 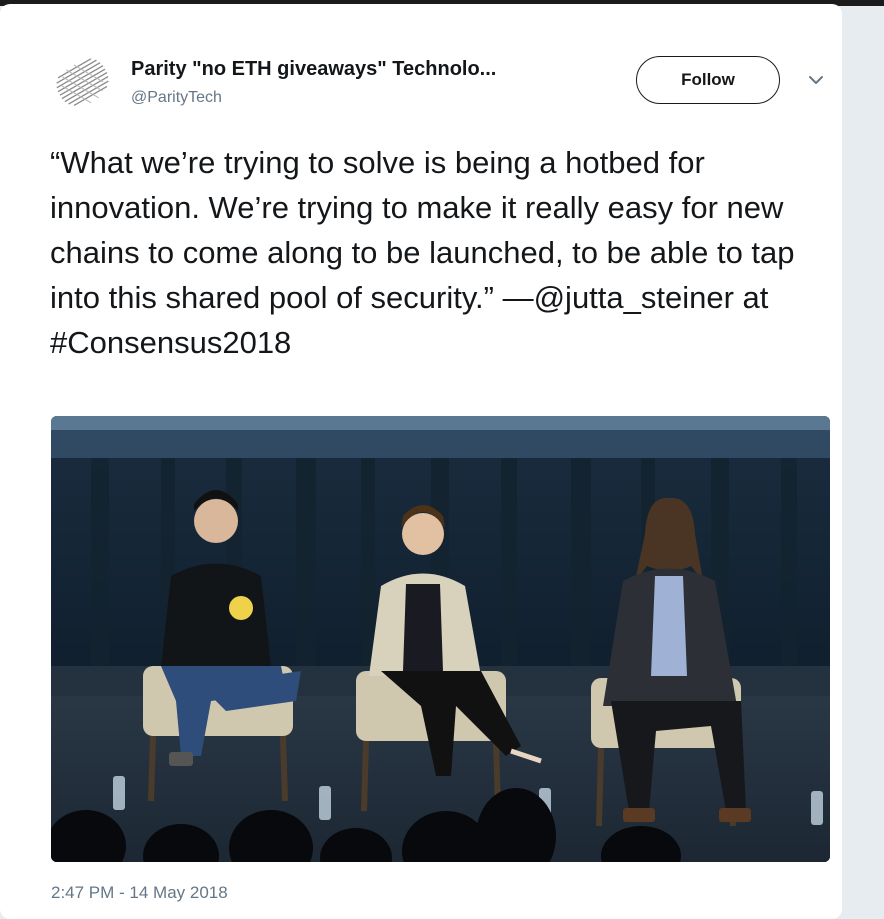 What do you see at coordinates (816, 80) in the screenshot?
I see `chevron-down-icon` at bounding box center [816, 80].